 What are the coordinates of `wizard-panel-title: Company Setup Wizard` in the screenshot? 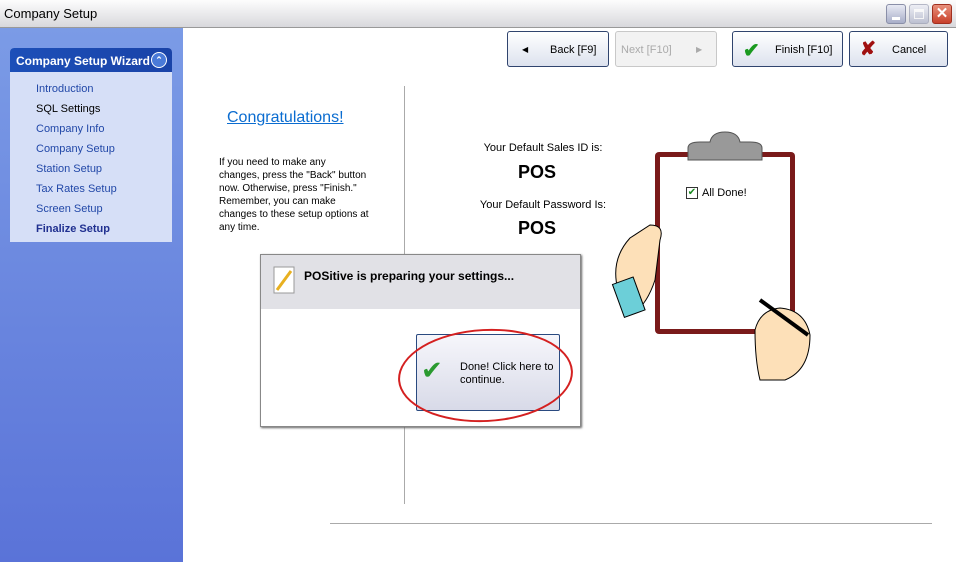 It's located at (83, 61).